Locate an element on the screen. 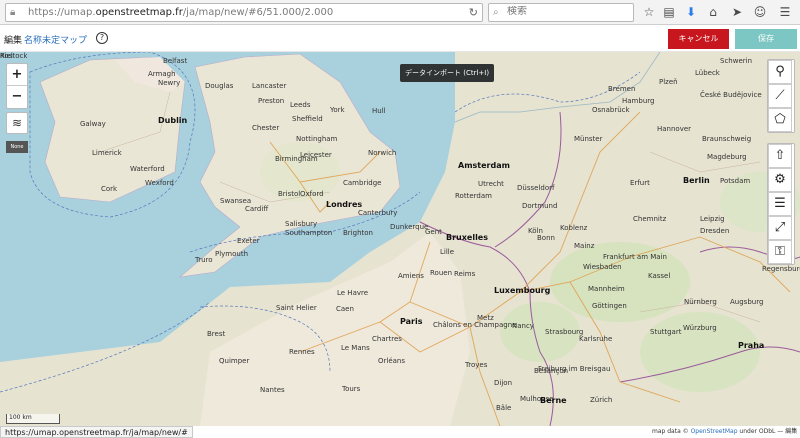 The height and width of the screenshot is (438, 800). map-label: Würzburg is located at coordinates (700, 328).